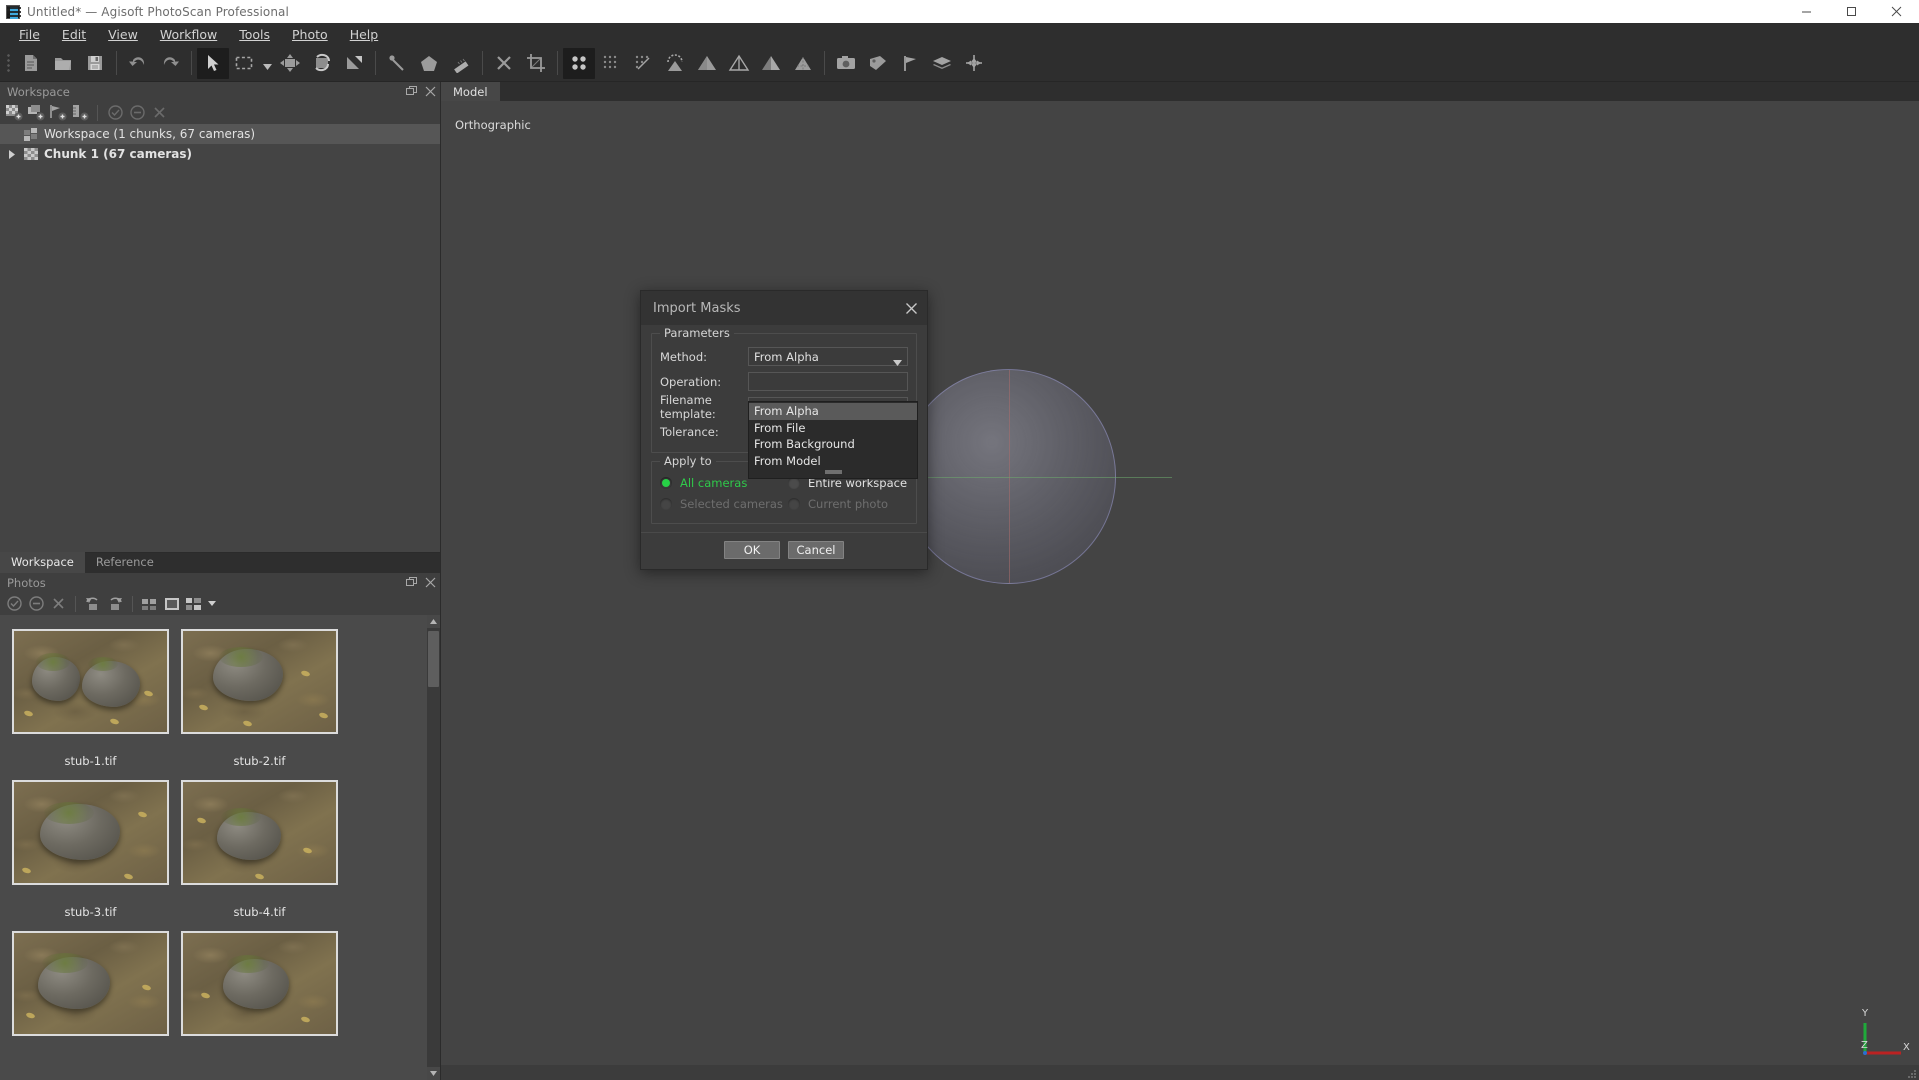 The image size is (1919, 1080). I want to click on maximize-button, so click(1851, 11).